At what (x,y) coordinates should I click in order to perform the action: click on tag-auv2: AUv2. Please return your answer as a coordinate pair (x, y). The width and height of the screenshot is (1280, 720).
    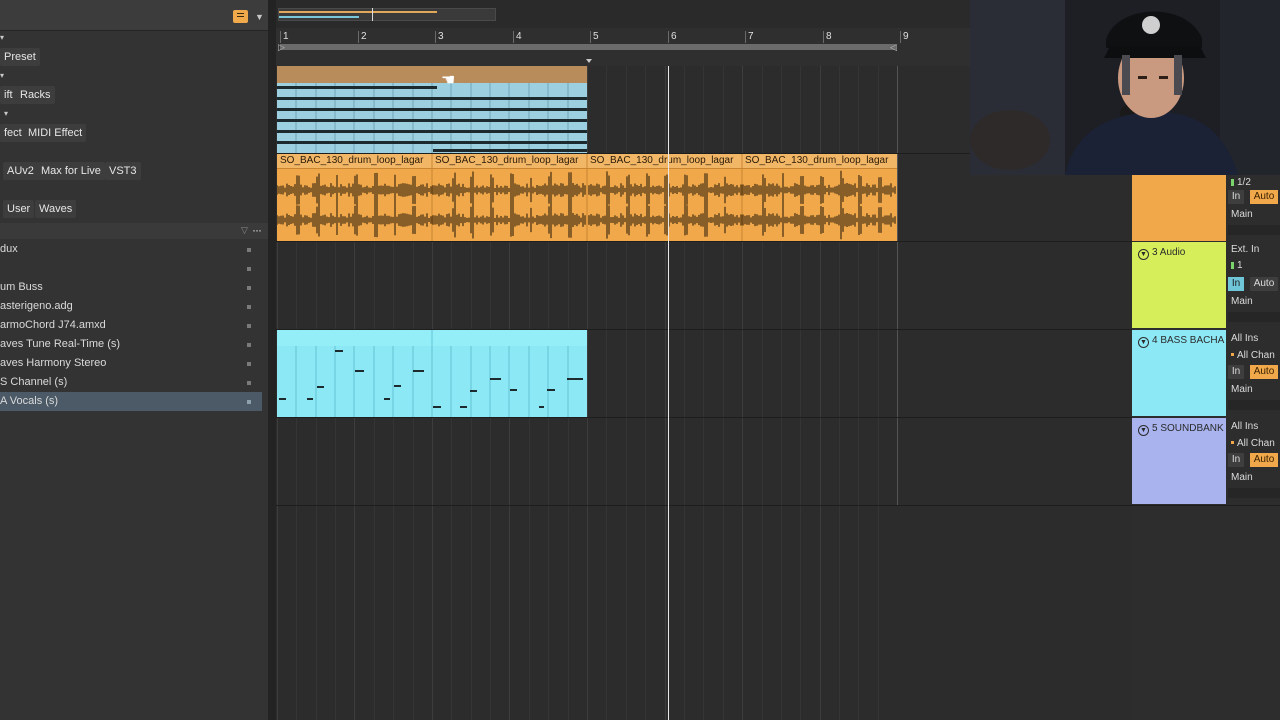
    Looking at the image, I should click on (20, 171).